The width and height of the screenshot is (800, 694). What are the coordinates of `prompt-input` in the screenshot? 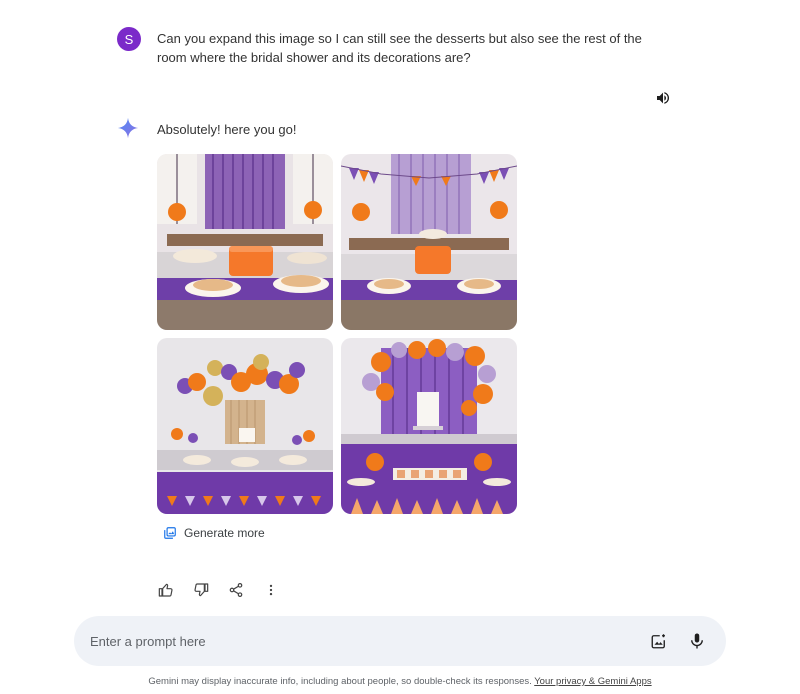 It's located at (362, 641).